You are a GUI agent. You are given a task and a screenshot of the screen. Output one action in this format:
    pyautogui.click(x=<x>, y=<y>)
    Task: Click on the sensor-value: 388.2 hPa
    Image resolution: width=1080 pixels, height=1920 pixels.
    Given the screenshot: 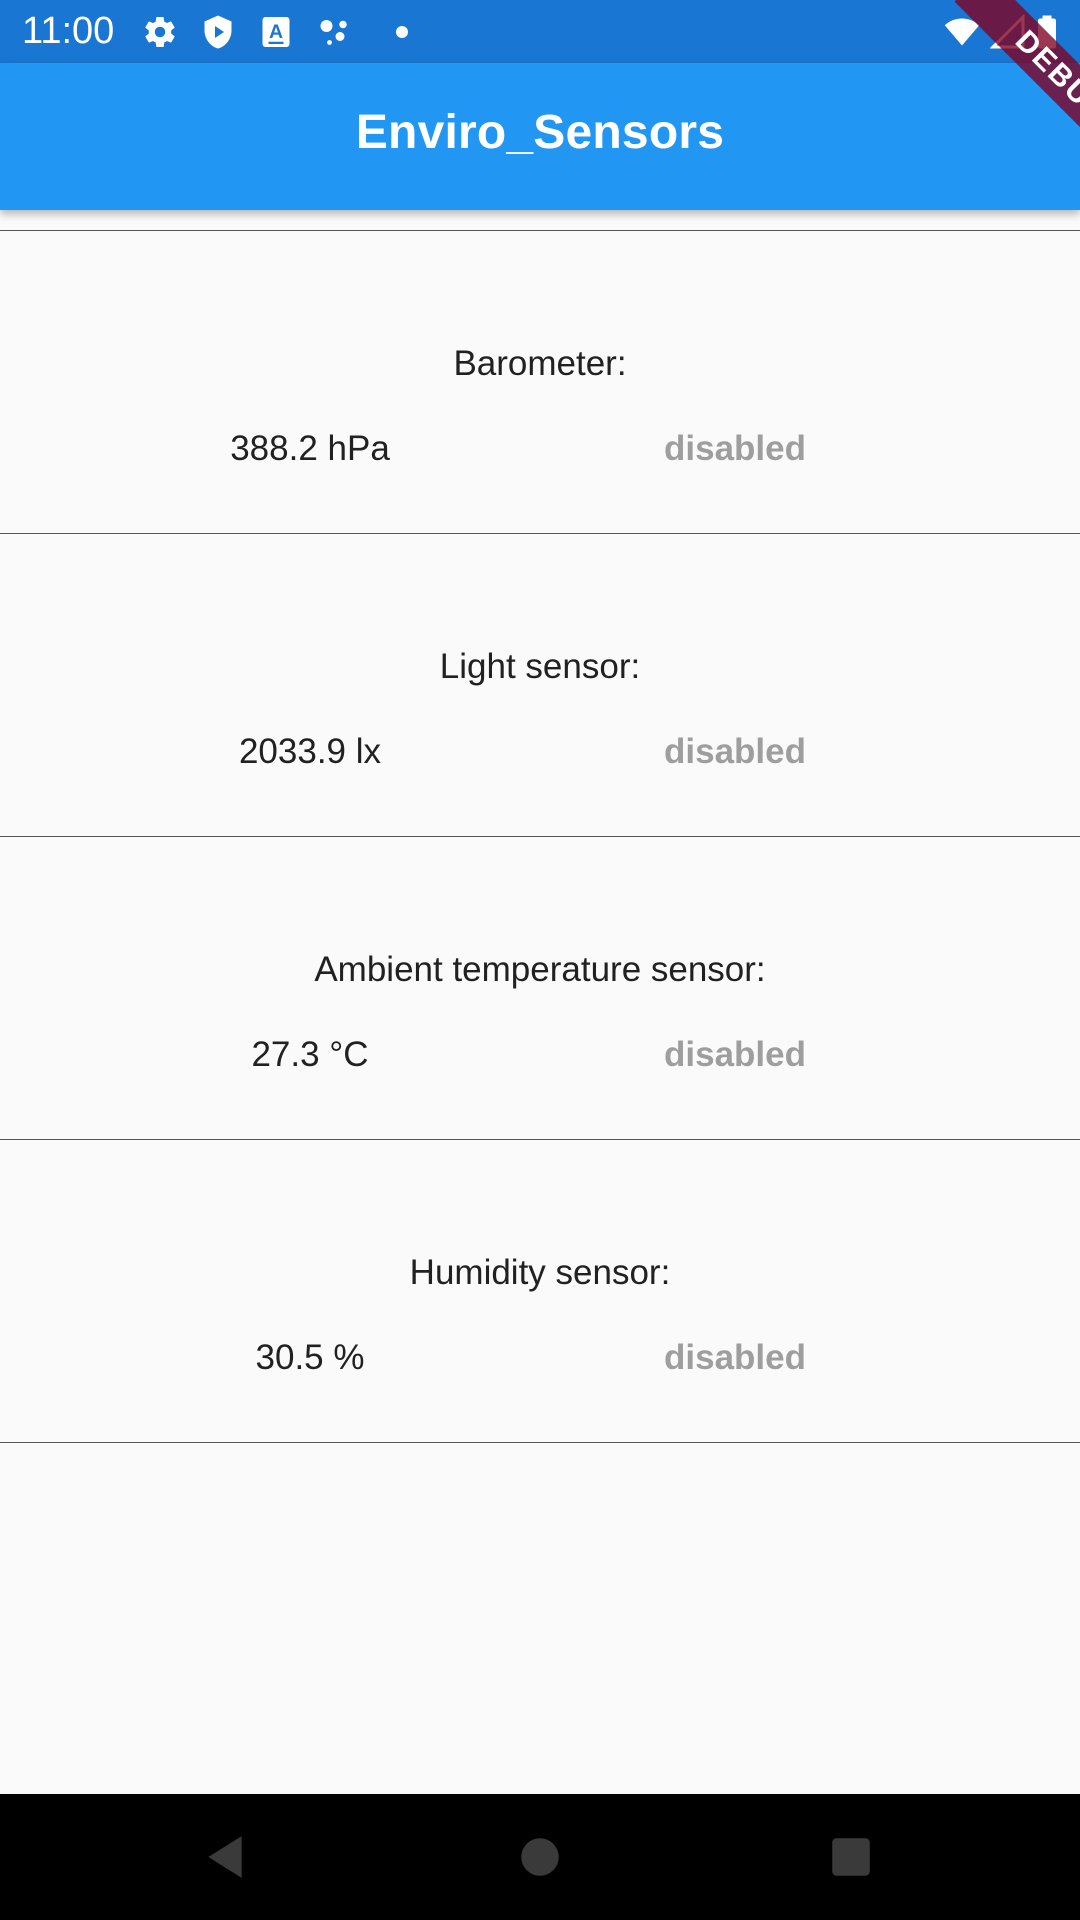 What is the action you would take?
    pyautogui.click(x=310, y=448)
    